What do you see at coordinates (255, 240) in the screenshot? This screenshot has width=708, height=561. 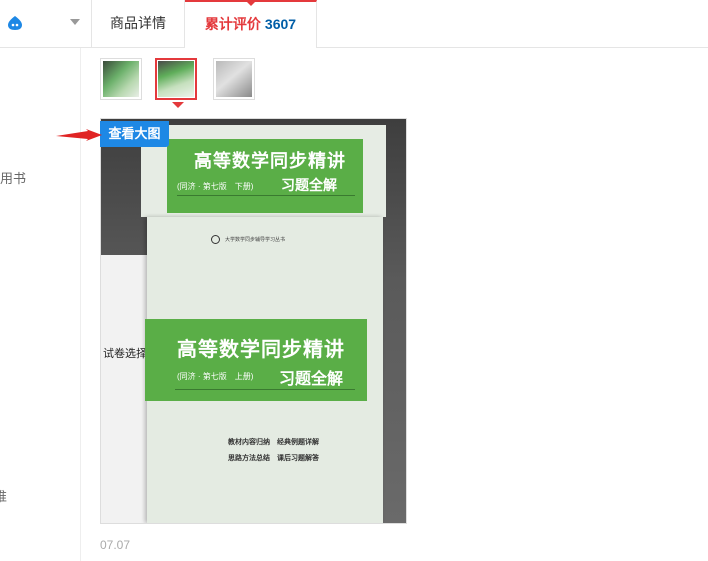 I see `book-series-text: 大学数学同步辅导学习丛书` at bounding box center [255, 240].